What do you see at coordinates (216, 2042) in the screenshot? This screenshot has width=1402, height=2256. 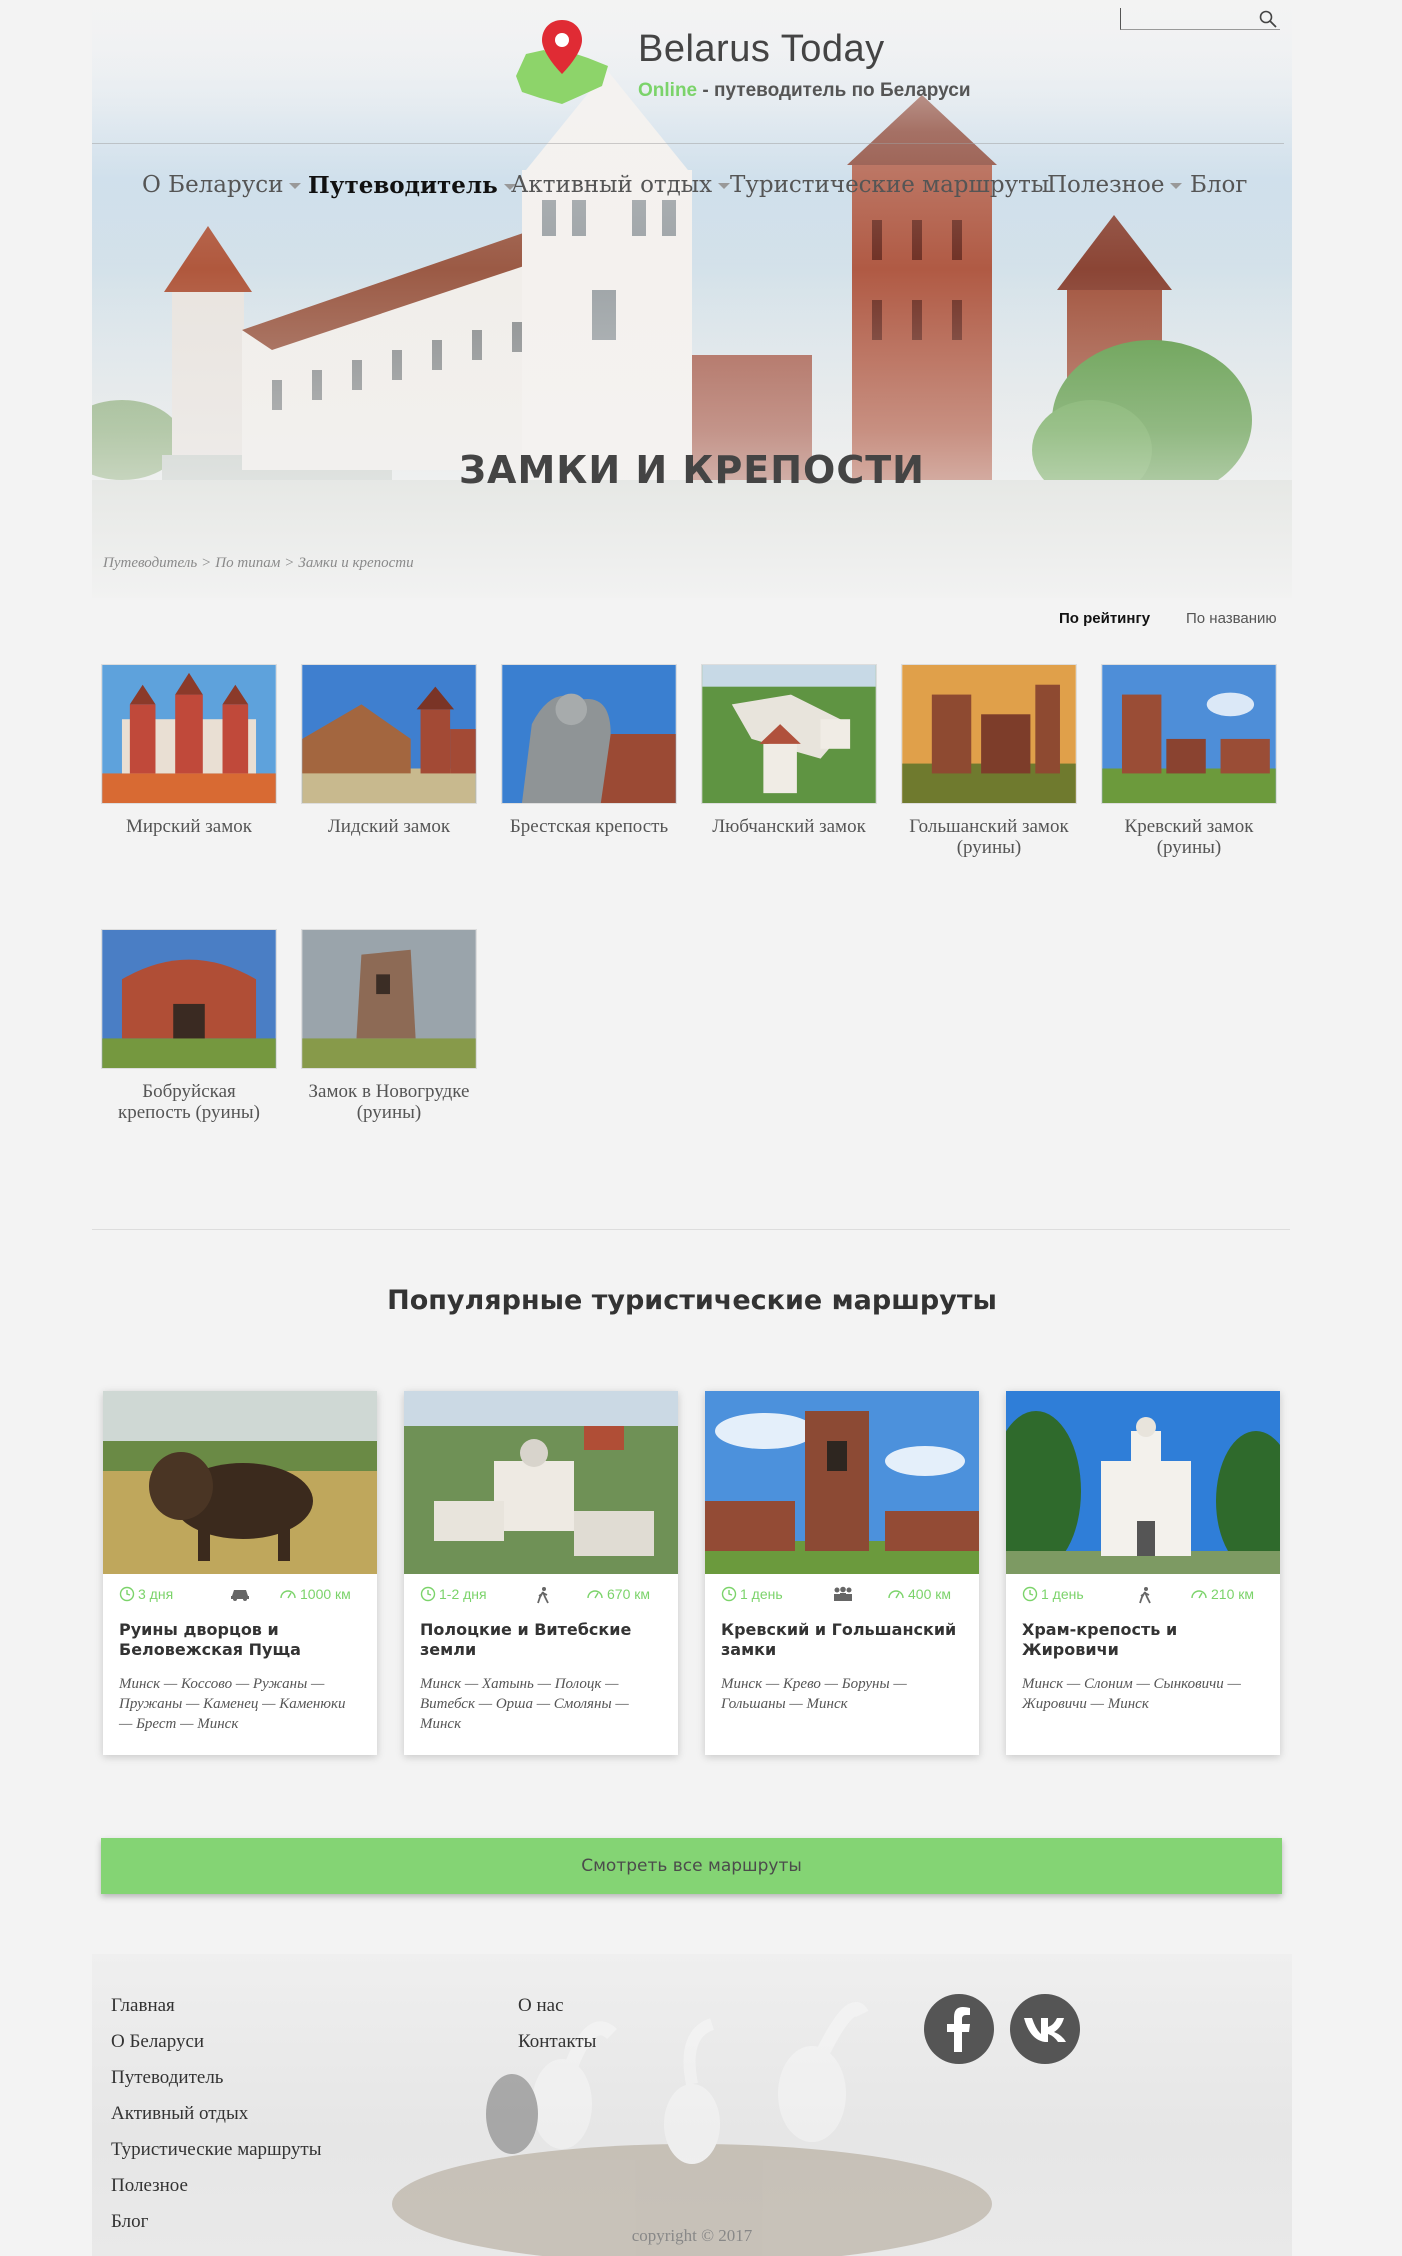 I see `footer-link-about-belarus: О Беларуси` at bounding box center [216, 2042].